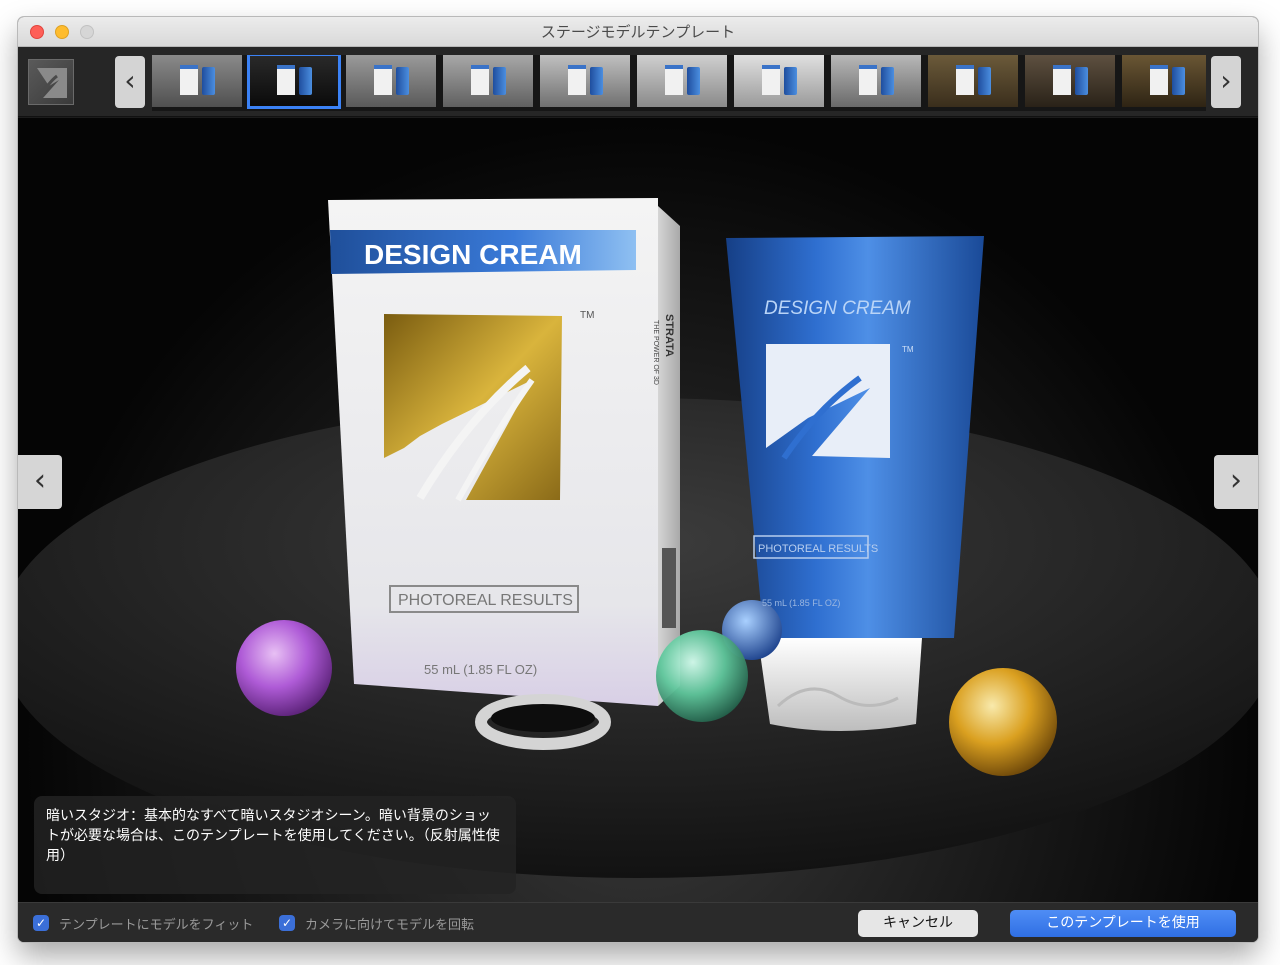 The height and width of the screenshot is (965, 1280). I want to click on box-tm-text: TM, so click(587, 315).